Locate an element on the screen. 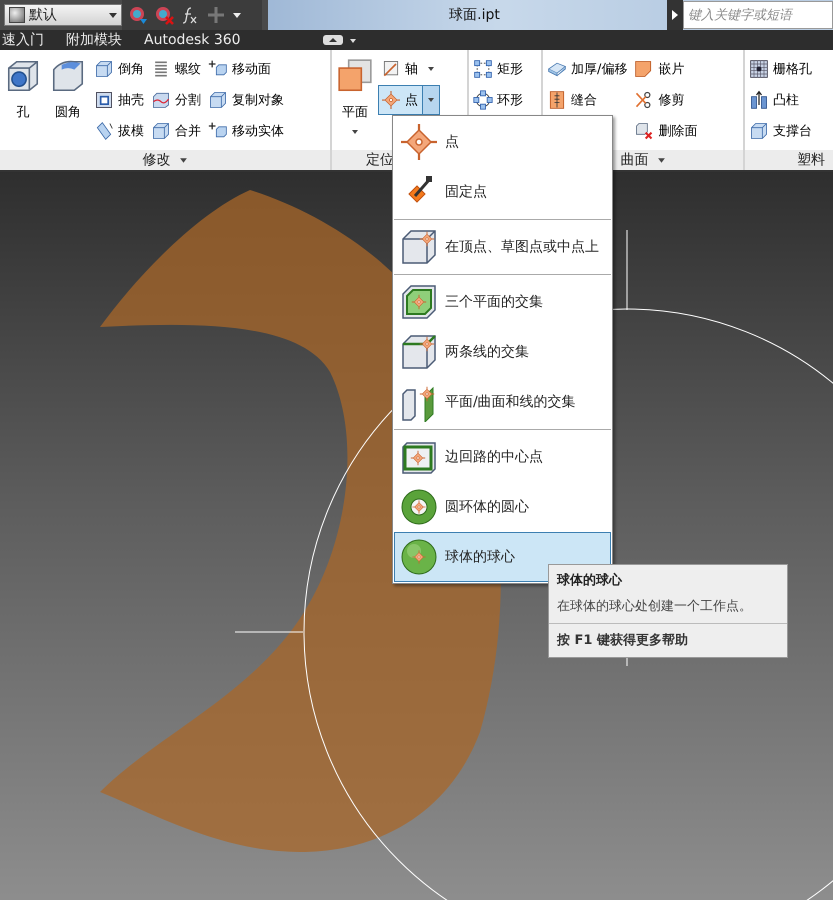 Image resolution: width=833 pixels, height=900 pixels. menu-tab: 附加模块 is located at coordinates (94, 40).